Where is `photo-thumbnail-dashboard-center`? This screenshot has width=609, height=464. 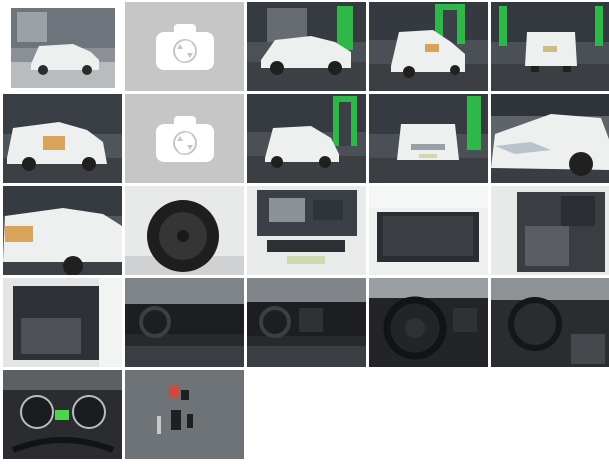 photo-thumbnail-dashboard-center is located at coordinates (306, 322).